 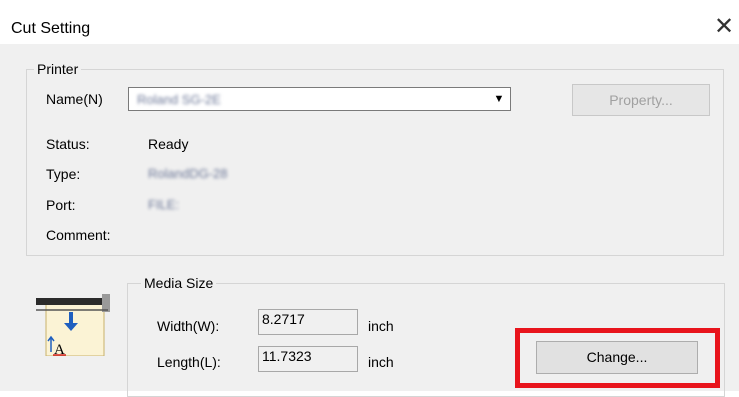 I want to click on width-unit: inch, so click(x=381, y=326).